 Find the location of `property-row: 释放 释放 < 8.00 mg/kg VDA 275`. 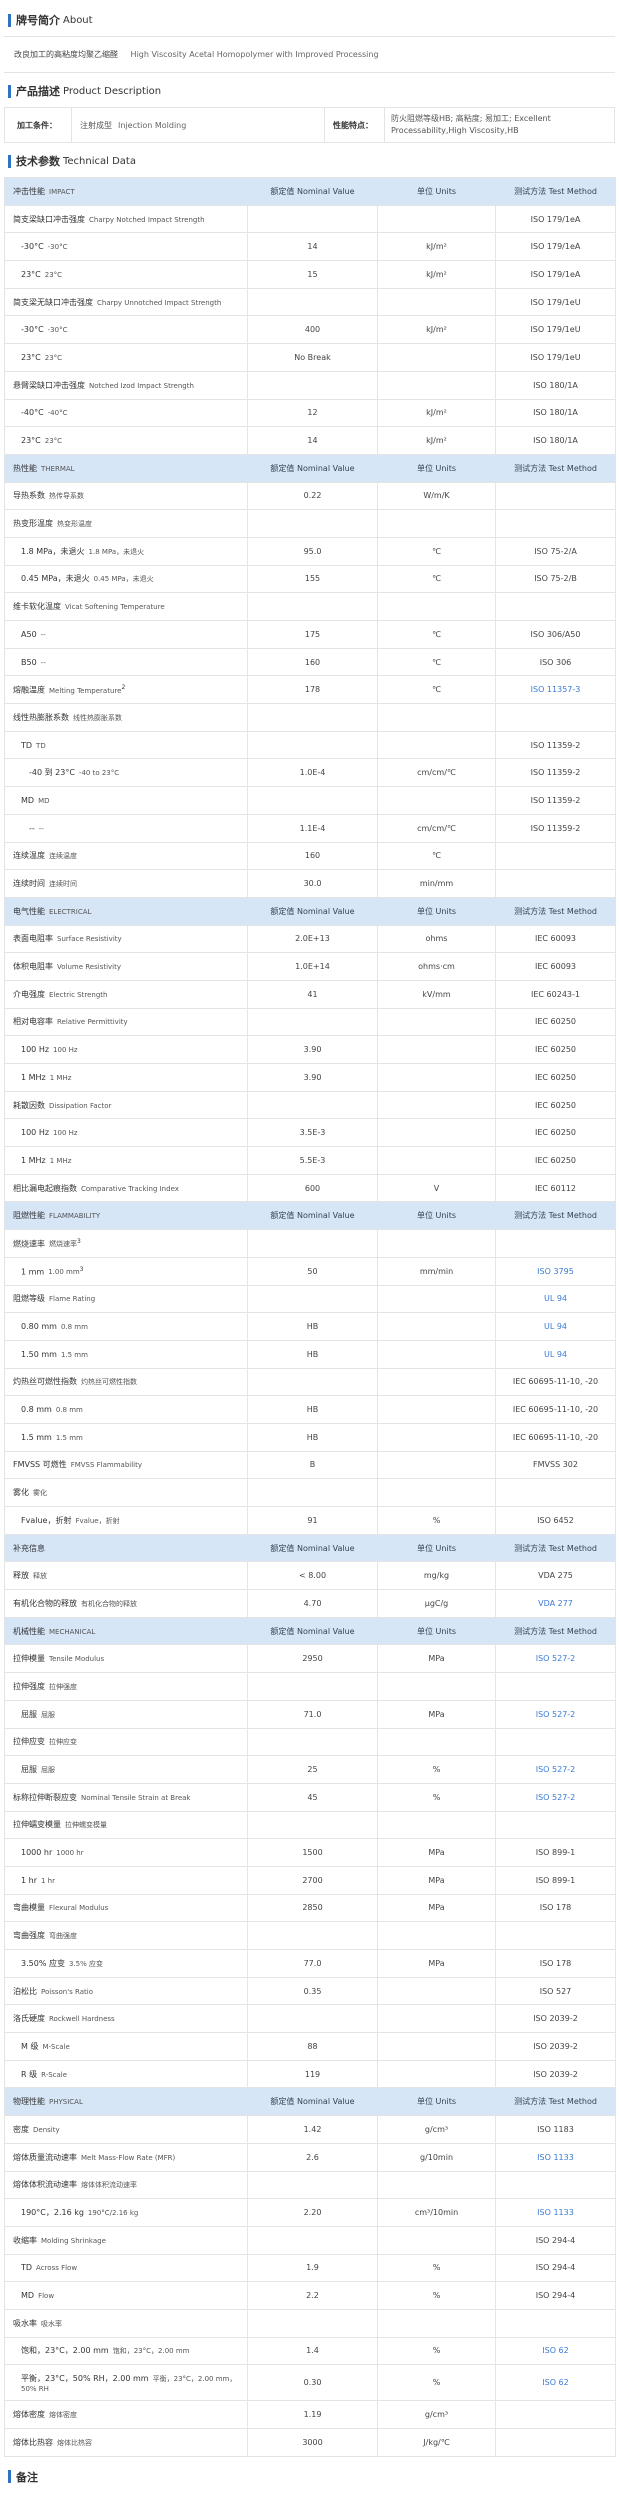

property-row: 释放 释放 < 8.00 mg/kg VDA 275 is located at coordinates (310, 1576).